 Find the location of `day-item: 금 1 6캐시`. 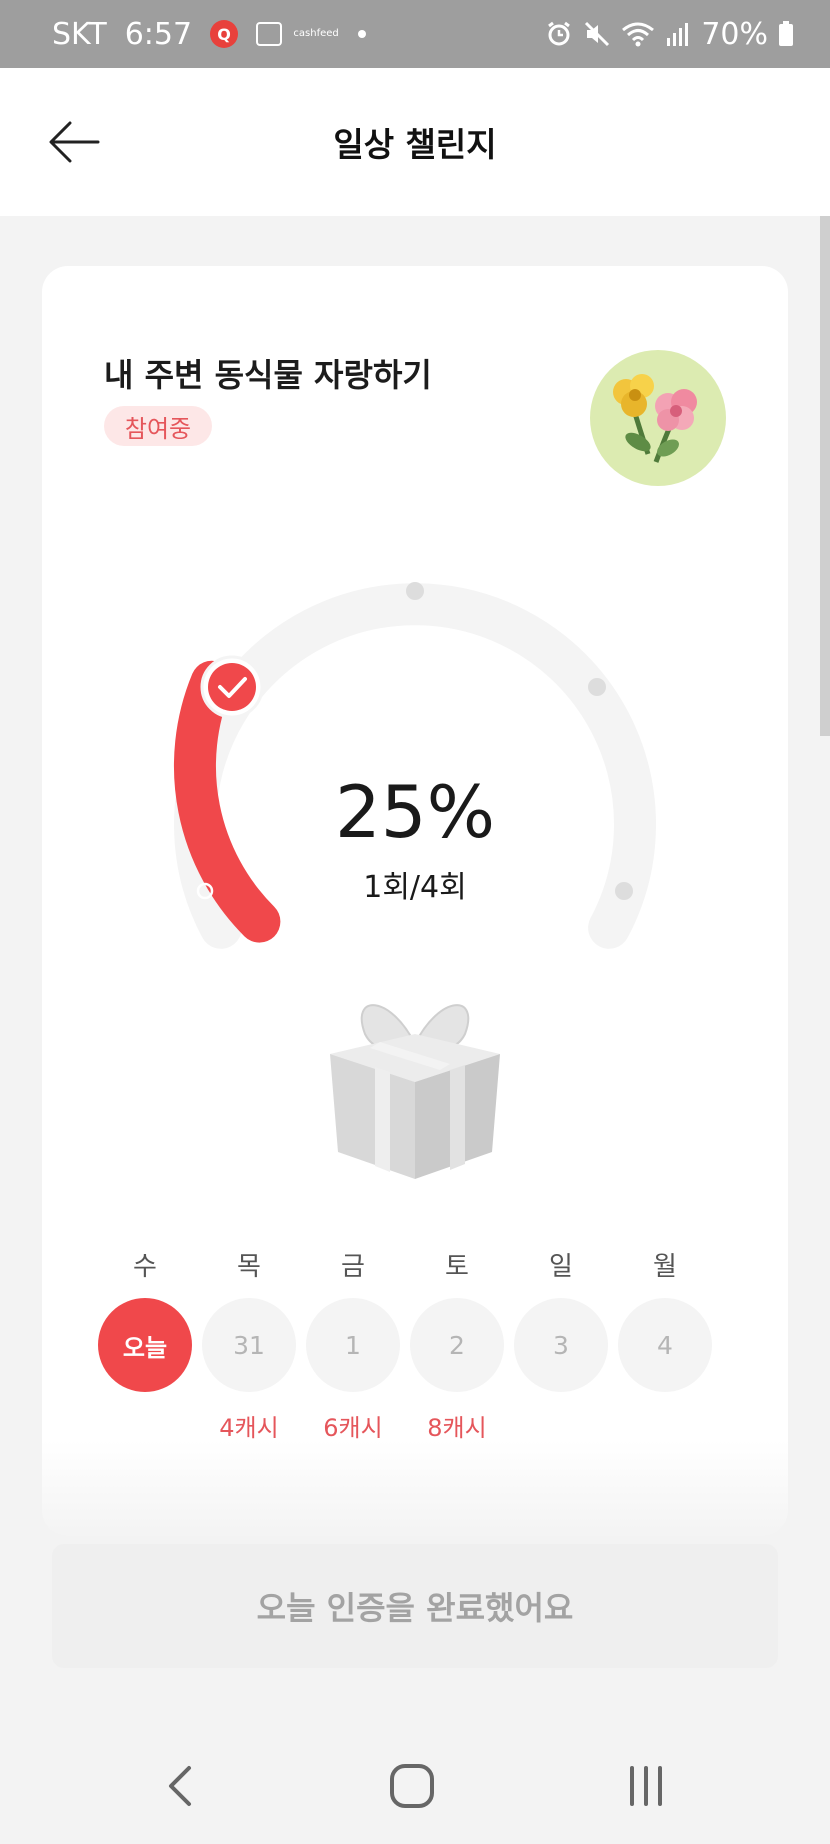

day-item: 금 1 6캐시 is located at coordinates (353, 1344).